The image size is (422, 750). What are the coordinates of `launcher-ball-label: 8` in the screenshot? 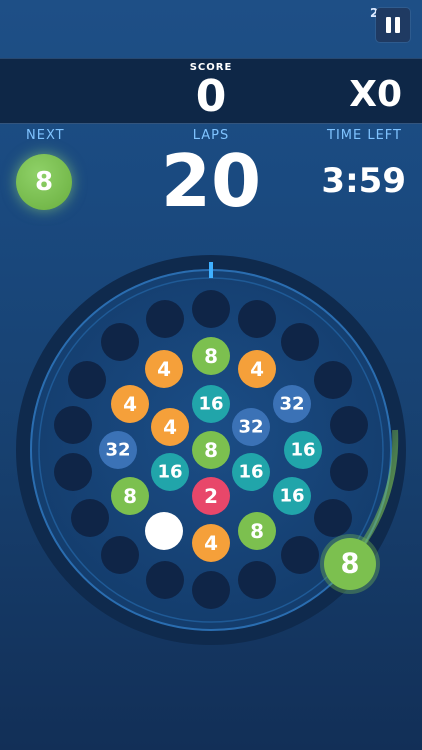 It's located at (350, 564).